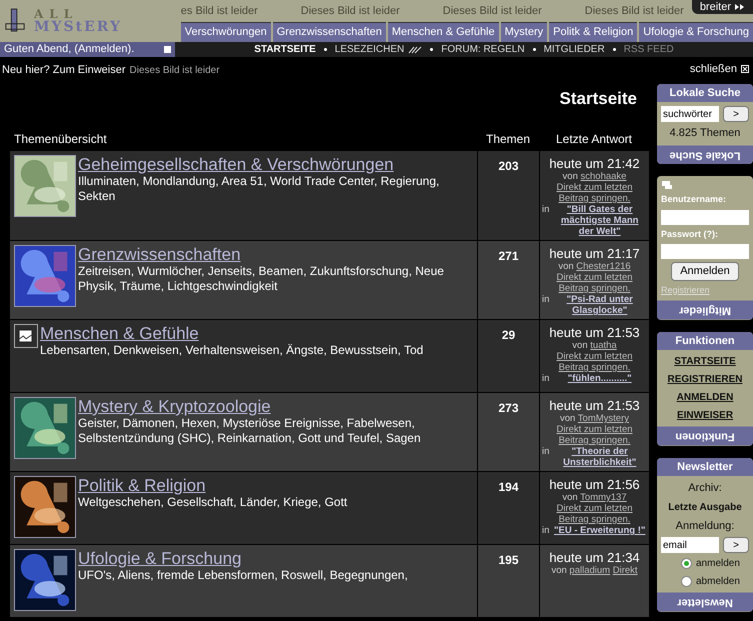 Image resolution: width=753 pixels, height=621 pixels. Describe the element at coordinates (56, 14) in the screenshot. I see `logo-text: ALL` at that location.